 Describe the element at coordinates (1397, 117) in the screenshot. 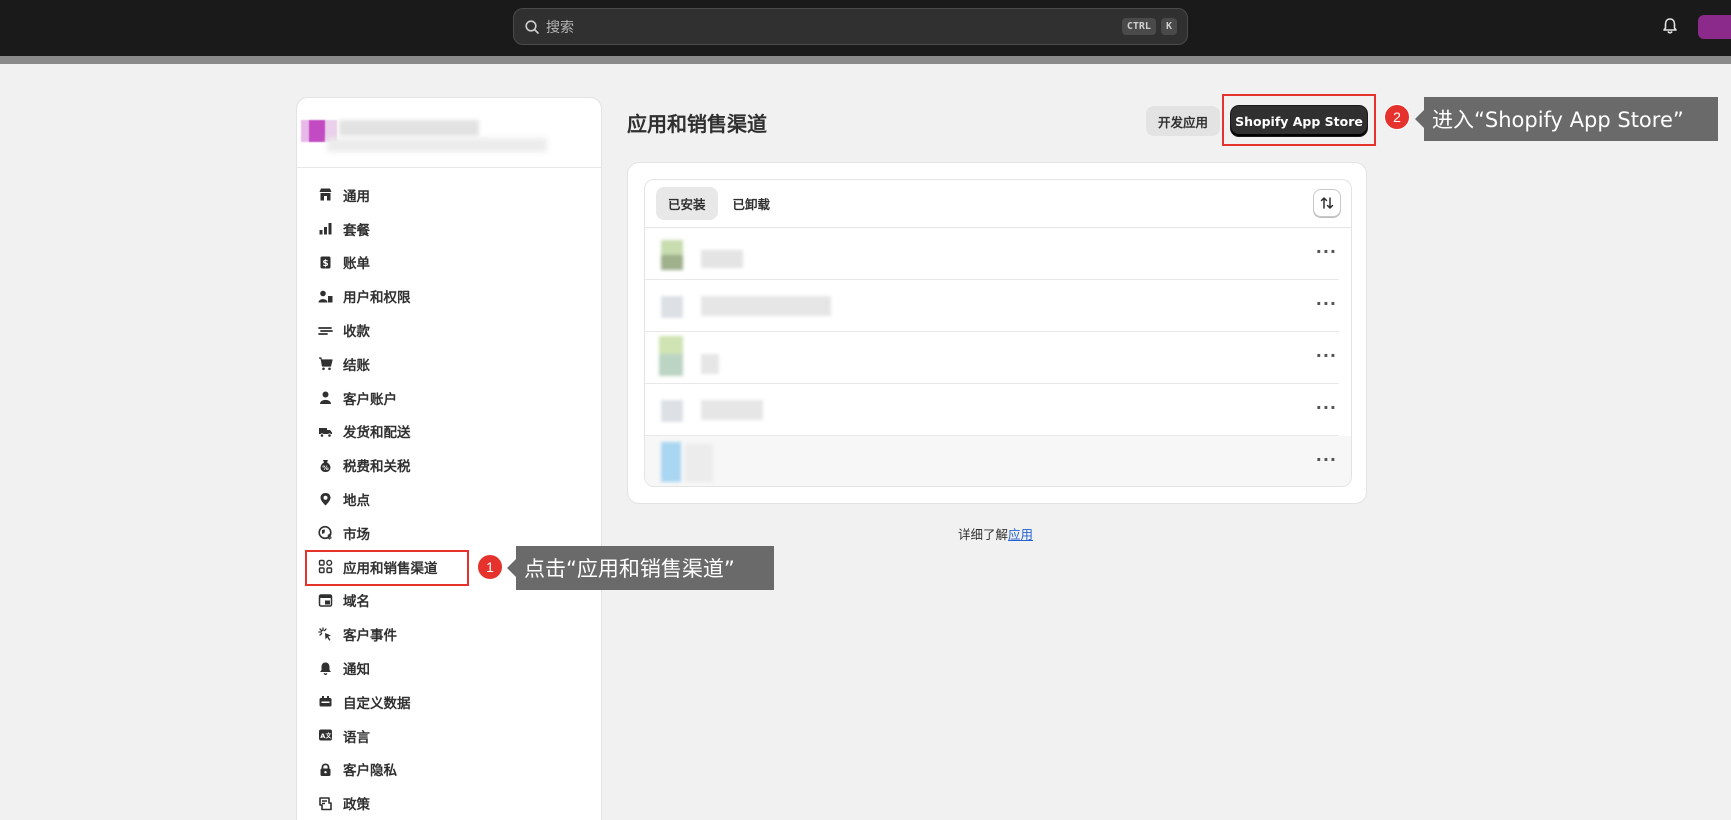

I see `callout-step-2-badge: 2` at that location.